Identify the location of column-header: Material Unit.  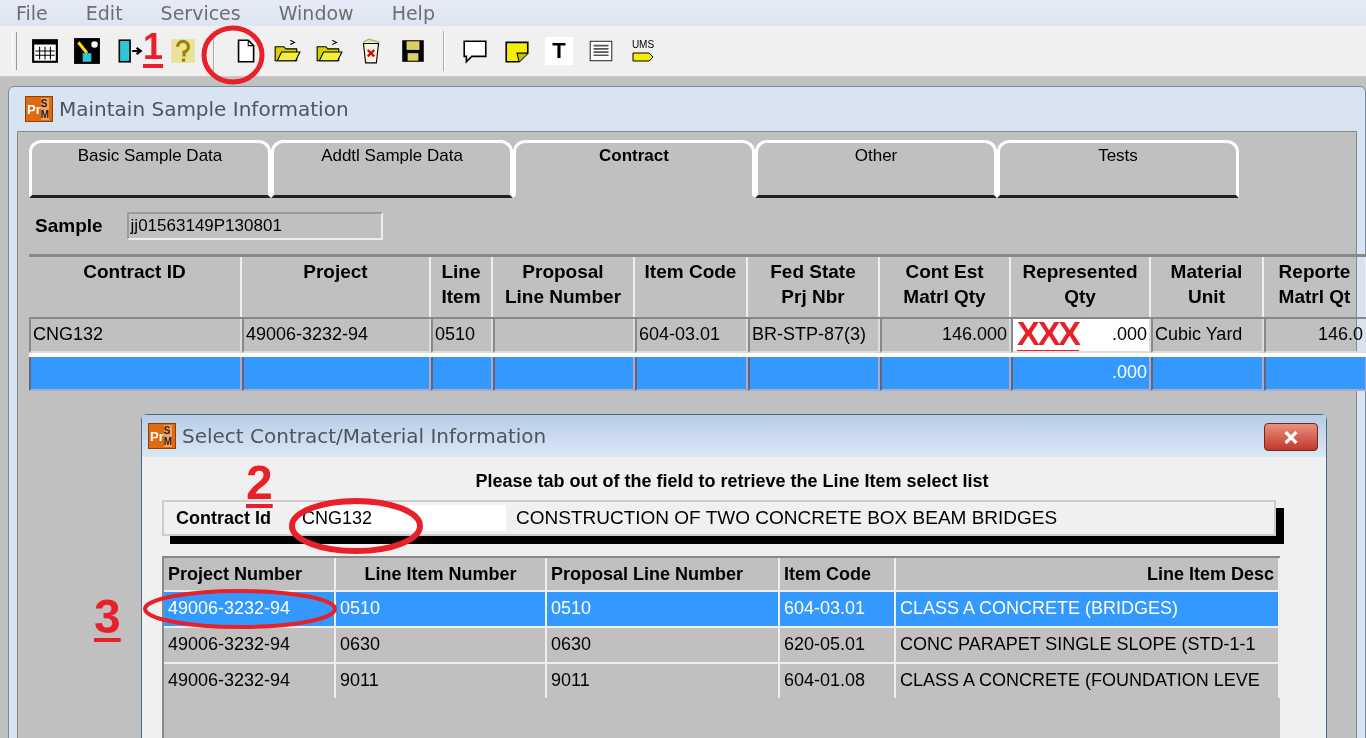
(1207, 287).